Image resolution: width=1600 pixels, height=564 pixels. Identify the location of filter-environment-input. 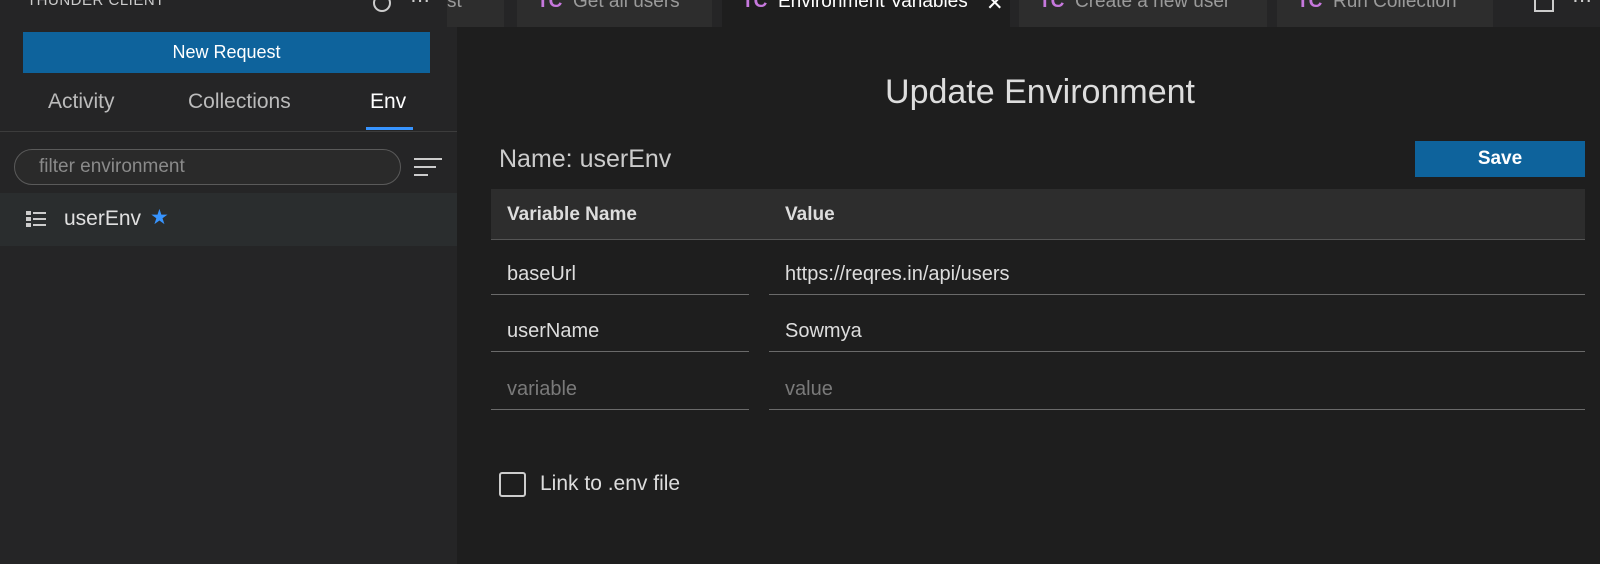
(207, 167).